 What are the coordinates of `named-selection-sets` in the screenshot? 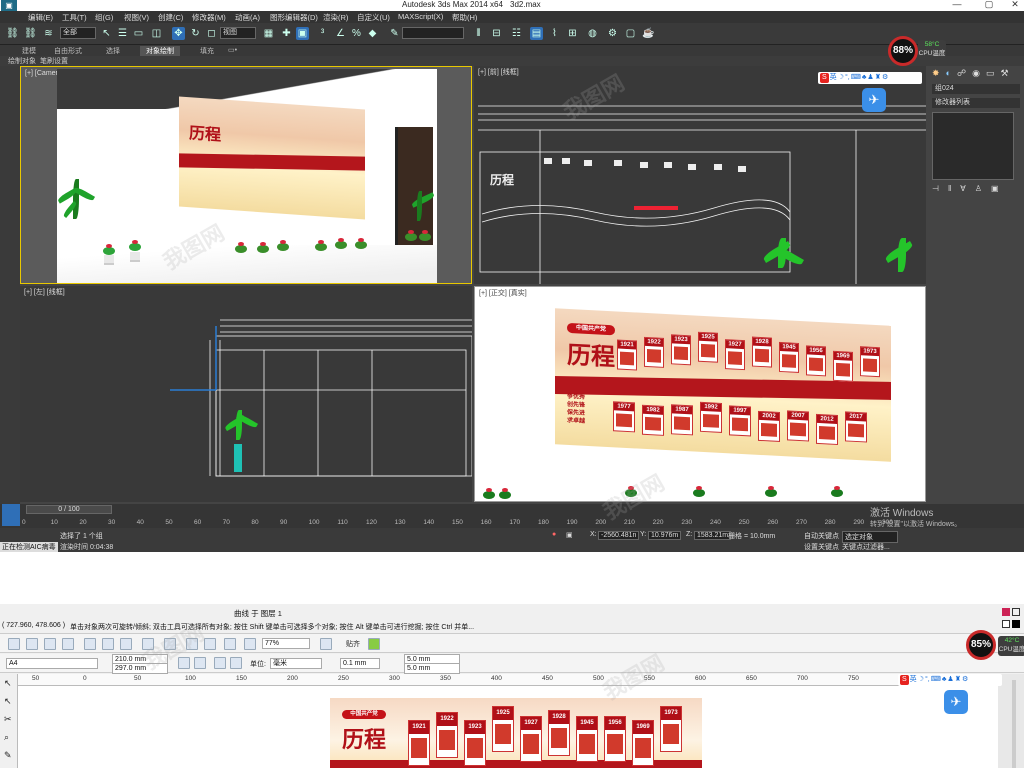 It's located at (433, 33).